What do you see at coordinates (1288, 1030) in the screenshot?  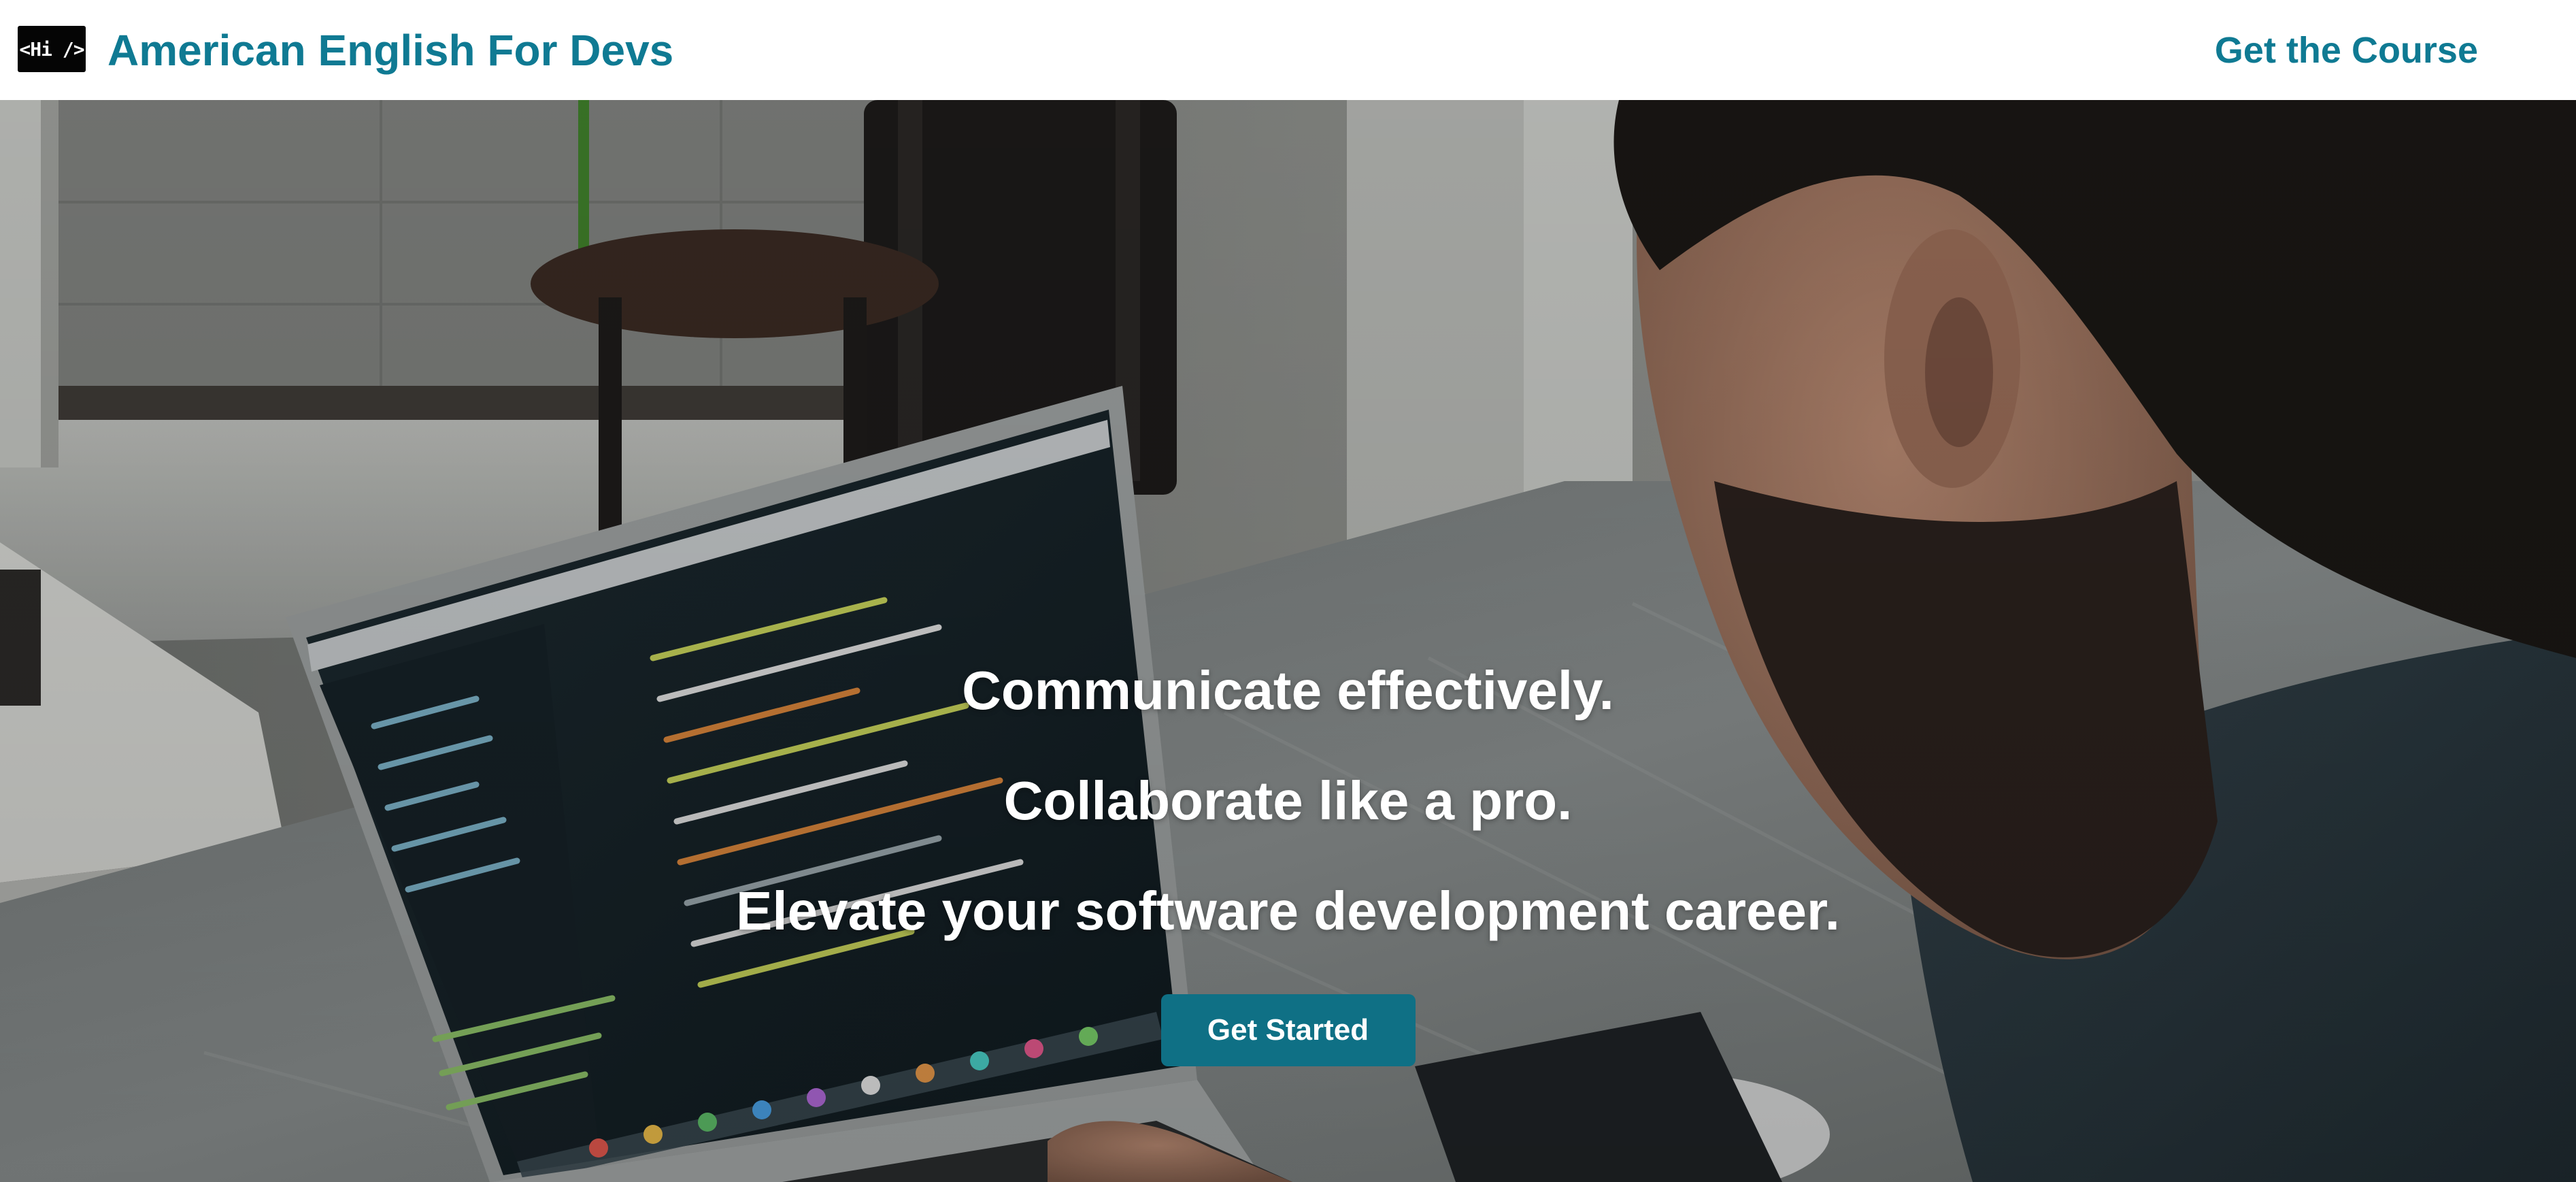 I see `get-started-button: Get Started` at bounding box center [1288, 1030].